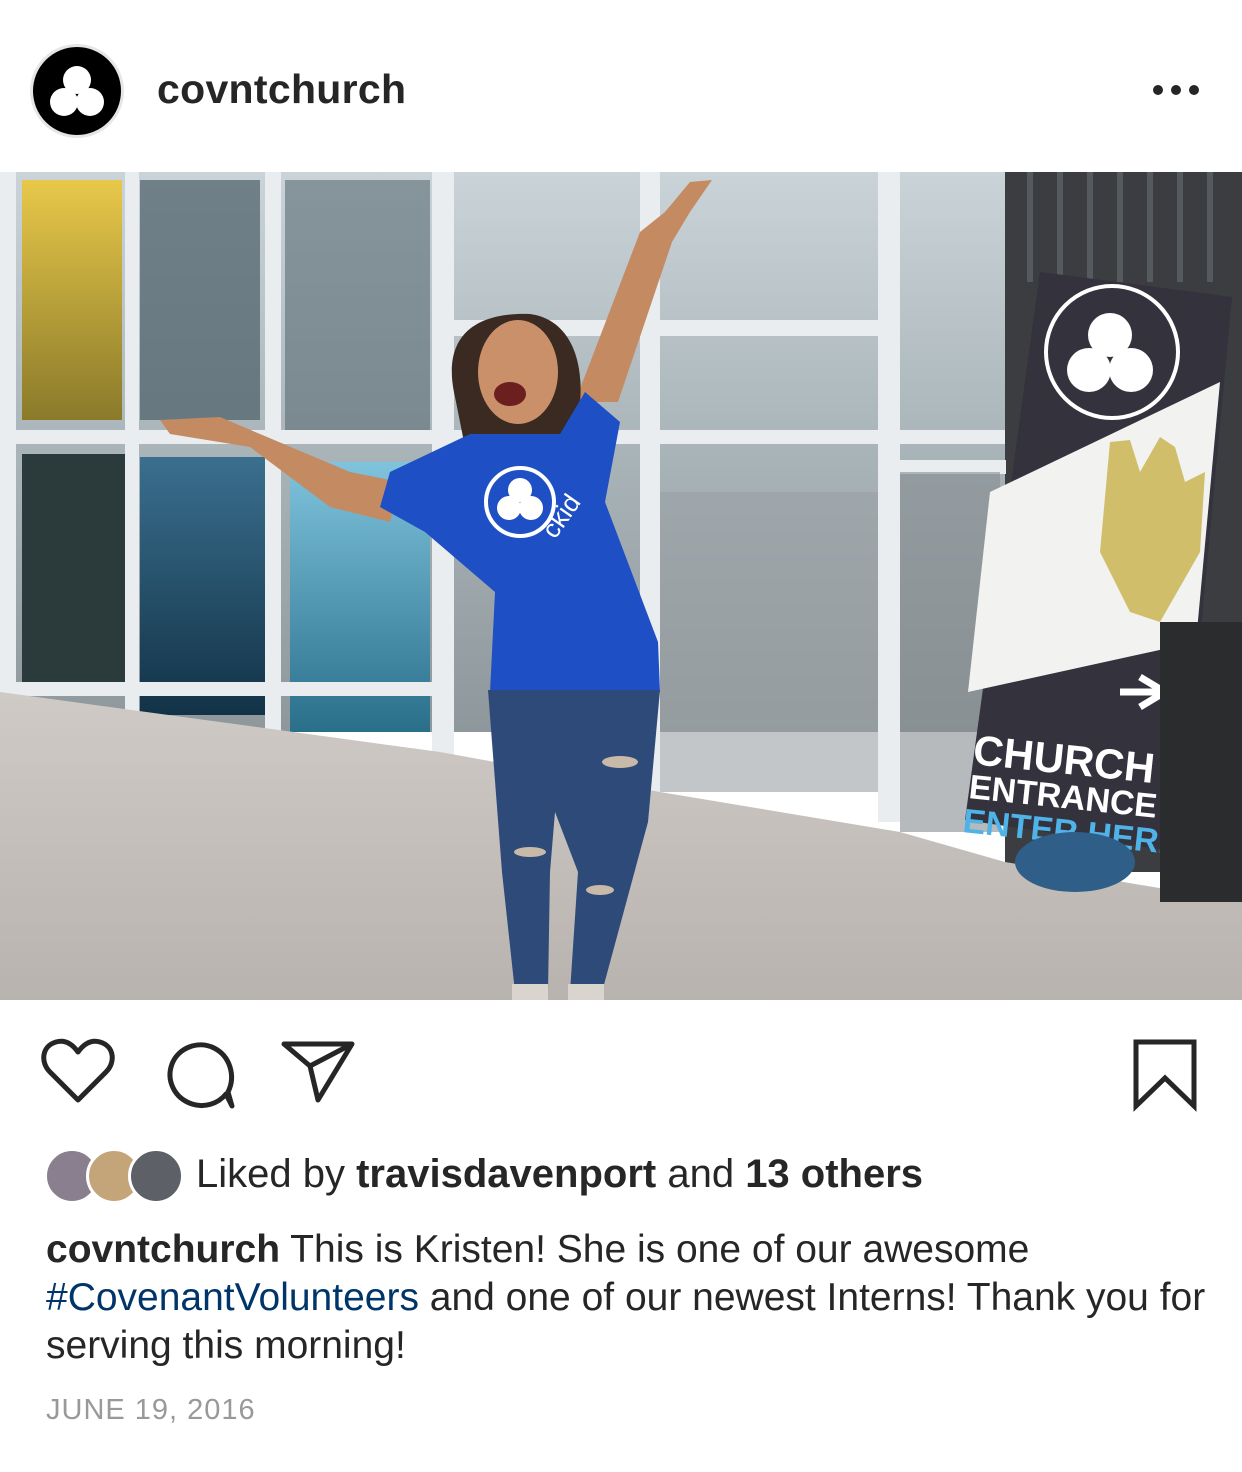 The width and height of the screenshot is (1242, 1472). I want to click on likes-row: Liked by travisdavenport and 13 others, so click(634, 1176).